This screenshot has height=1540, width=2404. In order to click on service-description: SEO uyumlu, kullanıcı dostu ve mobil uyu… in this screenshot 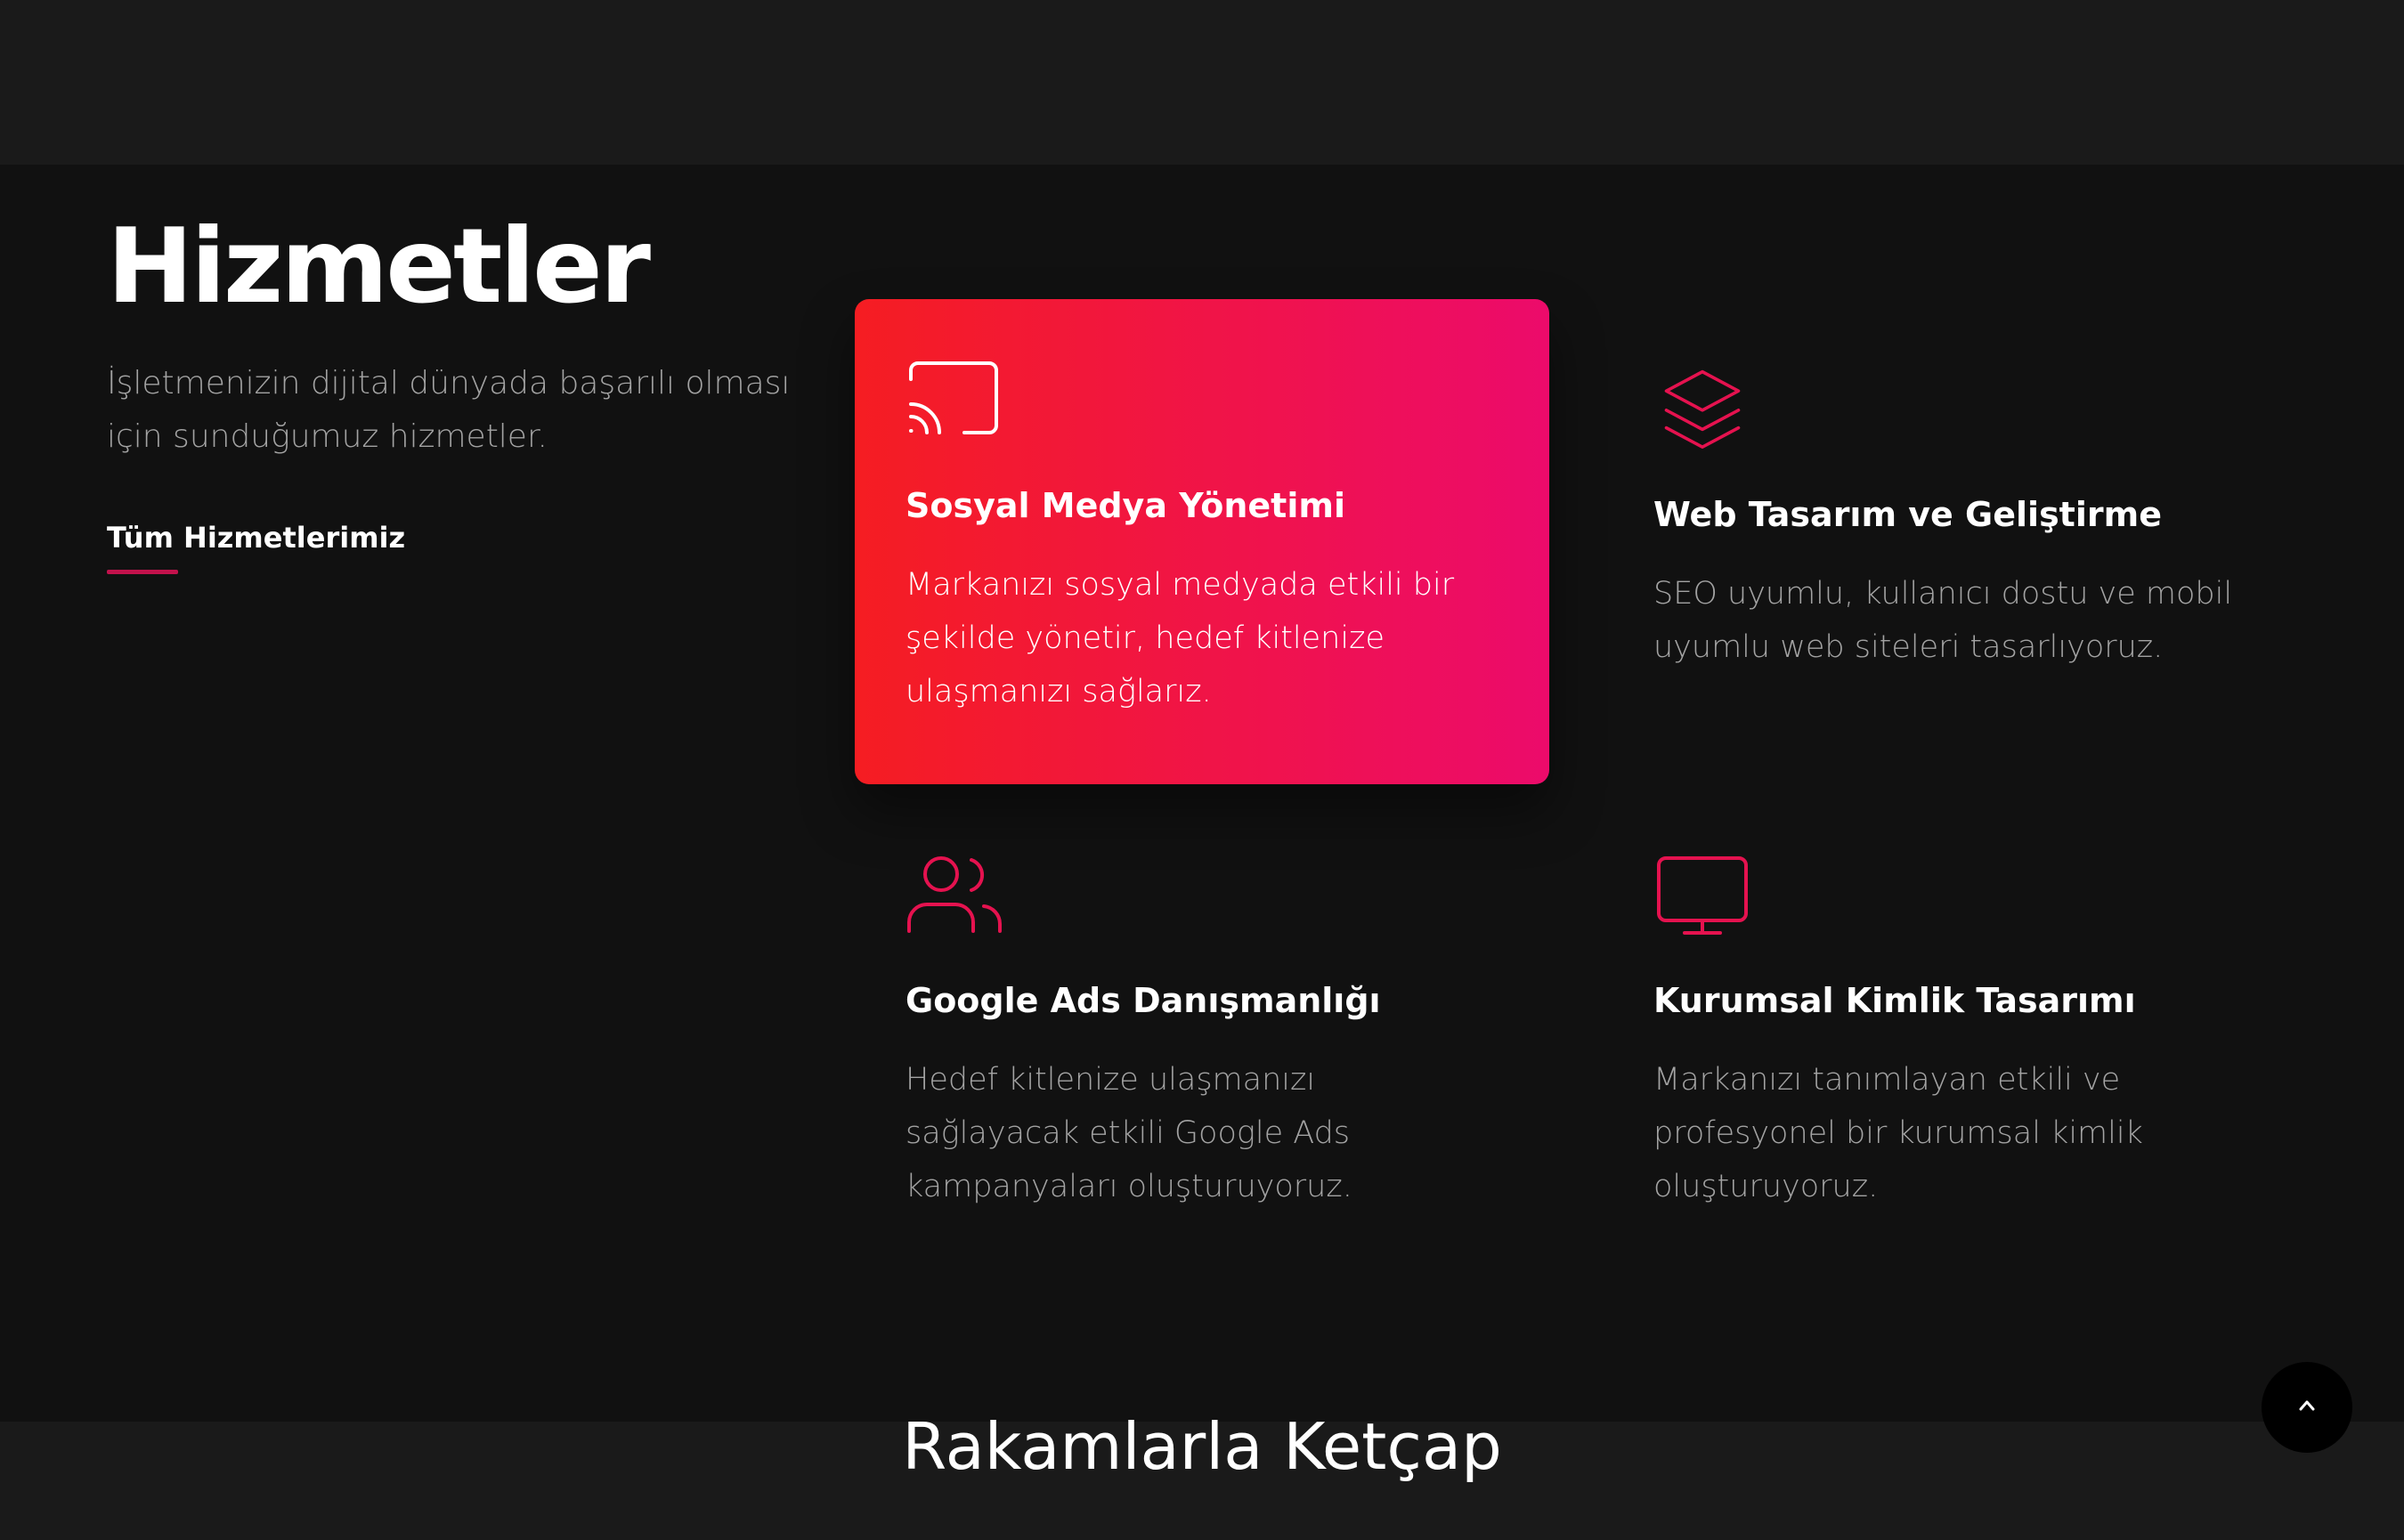, I will do `click(1943, 621)`.